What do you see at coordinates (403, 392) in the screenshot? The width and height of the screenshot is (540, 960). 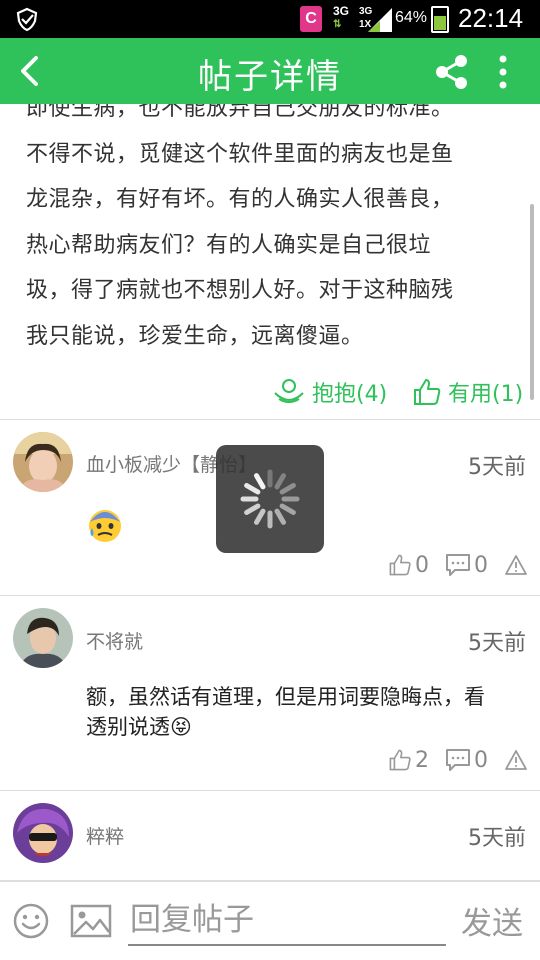 I see `post-actions: 抱抱(4) 有用(1)` at bounding box center [403, 392].